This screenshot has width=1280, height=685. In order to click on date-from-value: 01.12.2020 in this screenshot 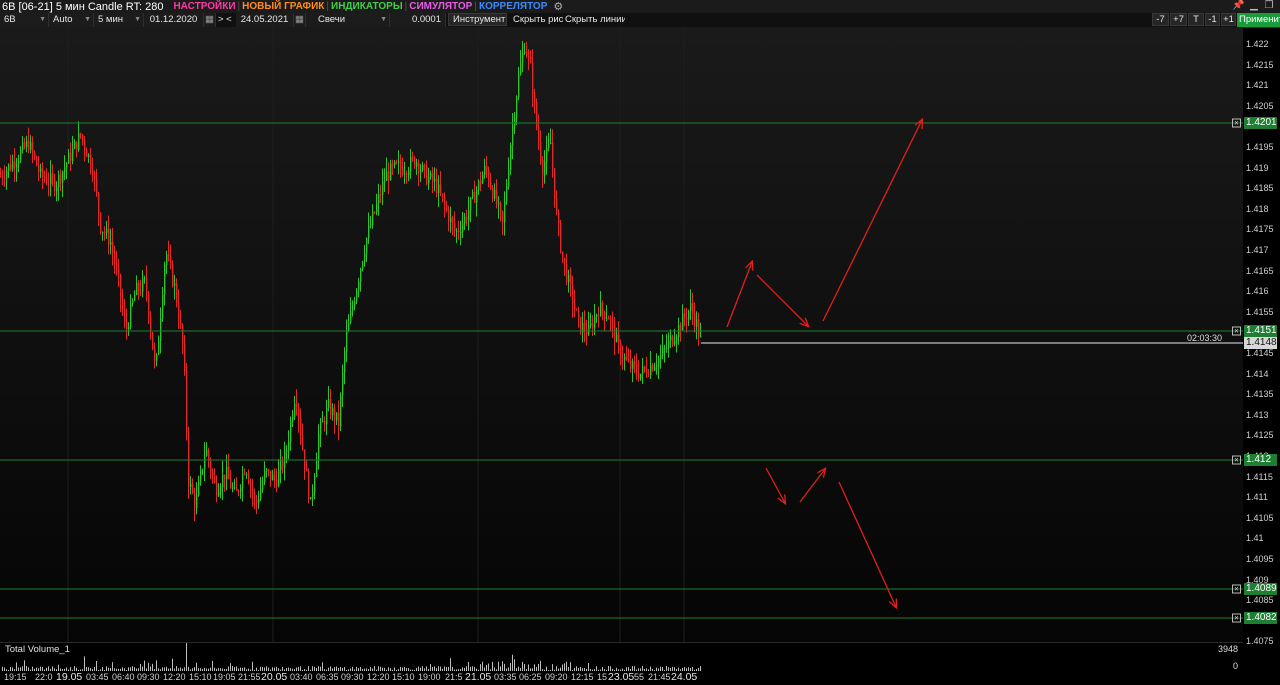, I will do `click(173, 19)`.